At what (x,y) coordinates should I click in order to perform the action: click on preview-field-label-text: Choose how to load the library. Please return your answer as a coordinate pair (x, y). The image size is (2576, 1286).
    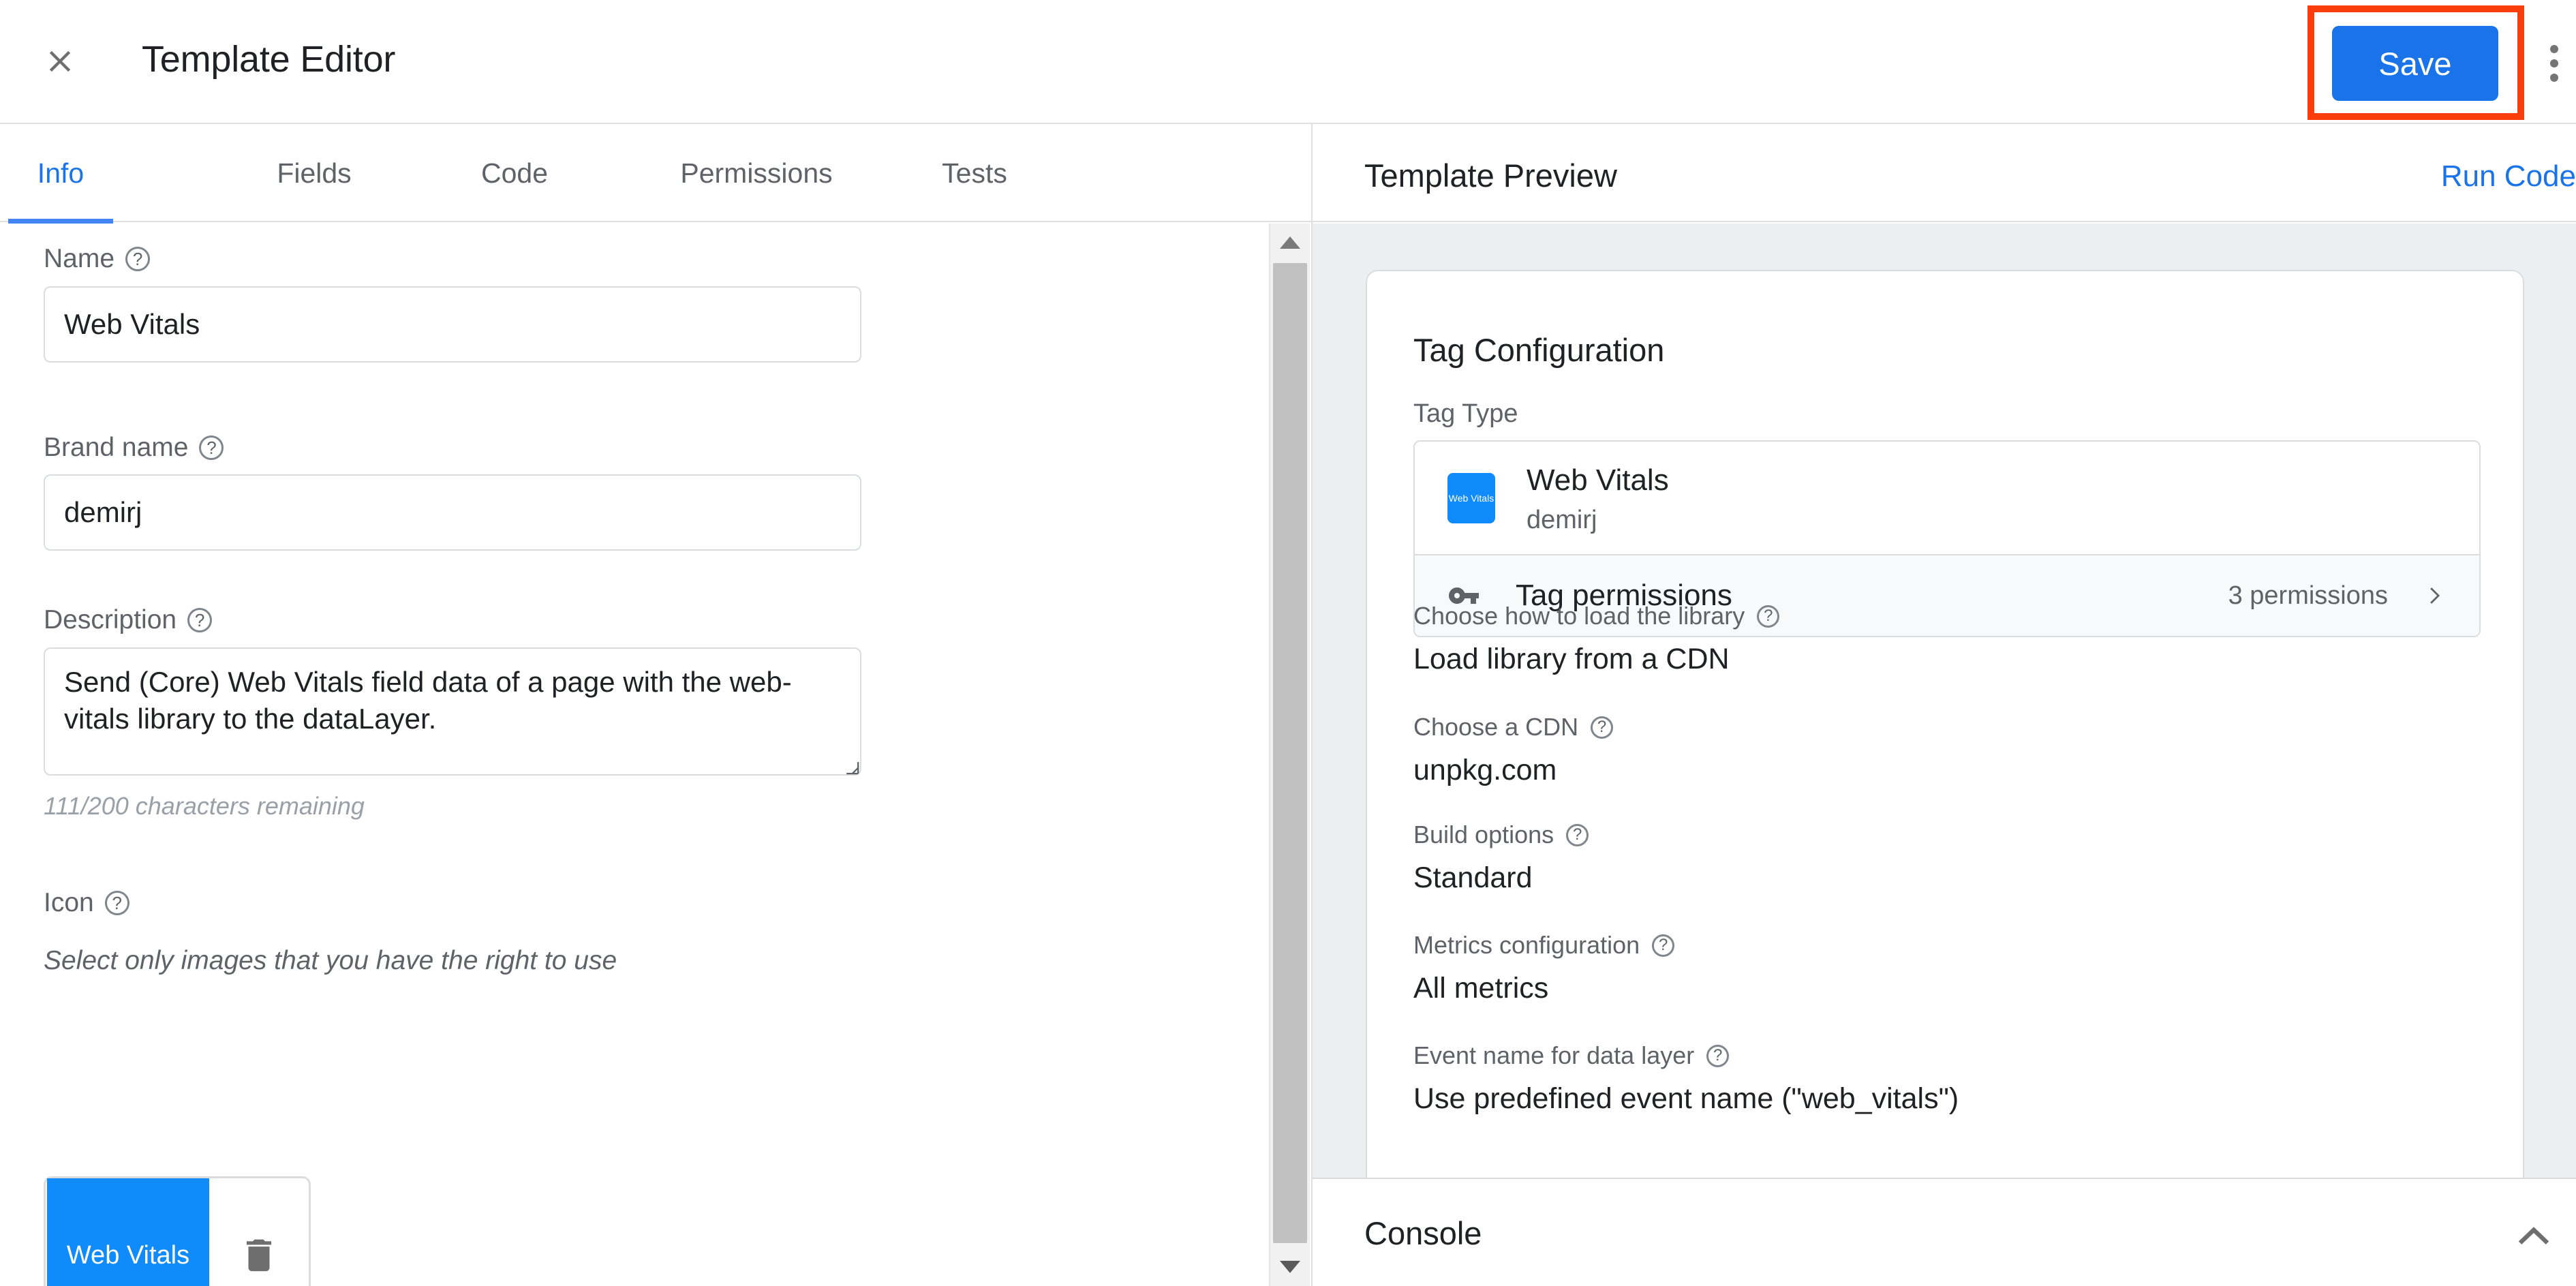
    Looking at the image, I should click on (1579, 616).